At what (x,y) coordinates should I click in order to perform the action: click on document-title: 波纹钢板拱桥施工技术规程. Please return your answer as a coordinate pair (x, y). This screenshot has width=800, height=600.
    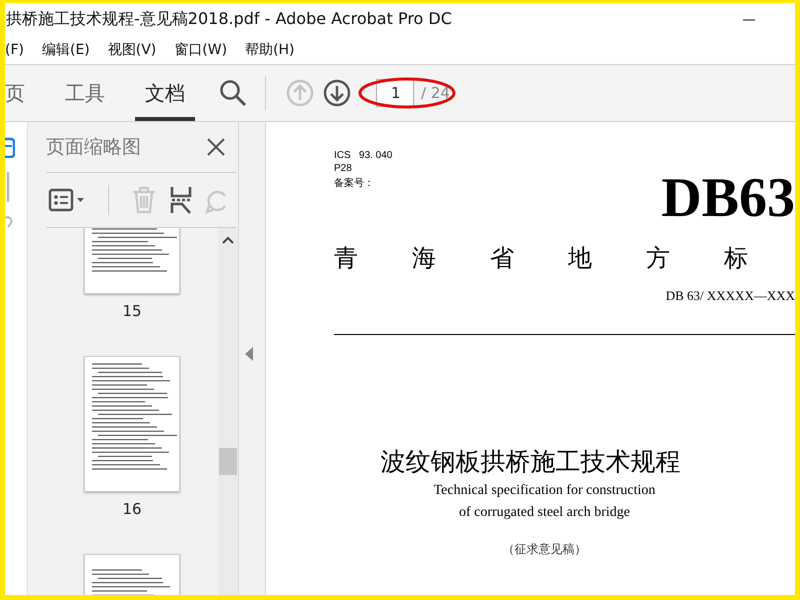
    Looking at the image, I should click on (530, 462).